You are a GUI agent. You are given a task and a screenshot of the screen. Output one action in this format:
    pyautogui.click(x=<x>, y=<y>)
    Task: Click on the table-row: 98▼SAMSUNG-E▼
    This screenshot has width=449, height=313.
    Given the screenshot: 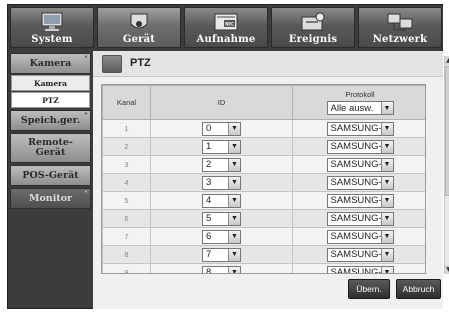 What is the action you would take?
    pyautogui.click(x=263, y=268)
    